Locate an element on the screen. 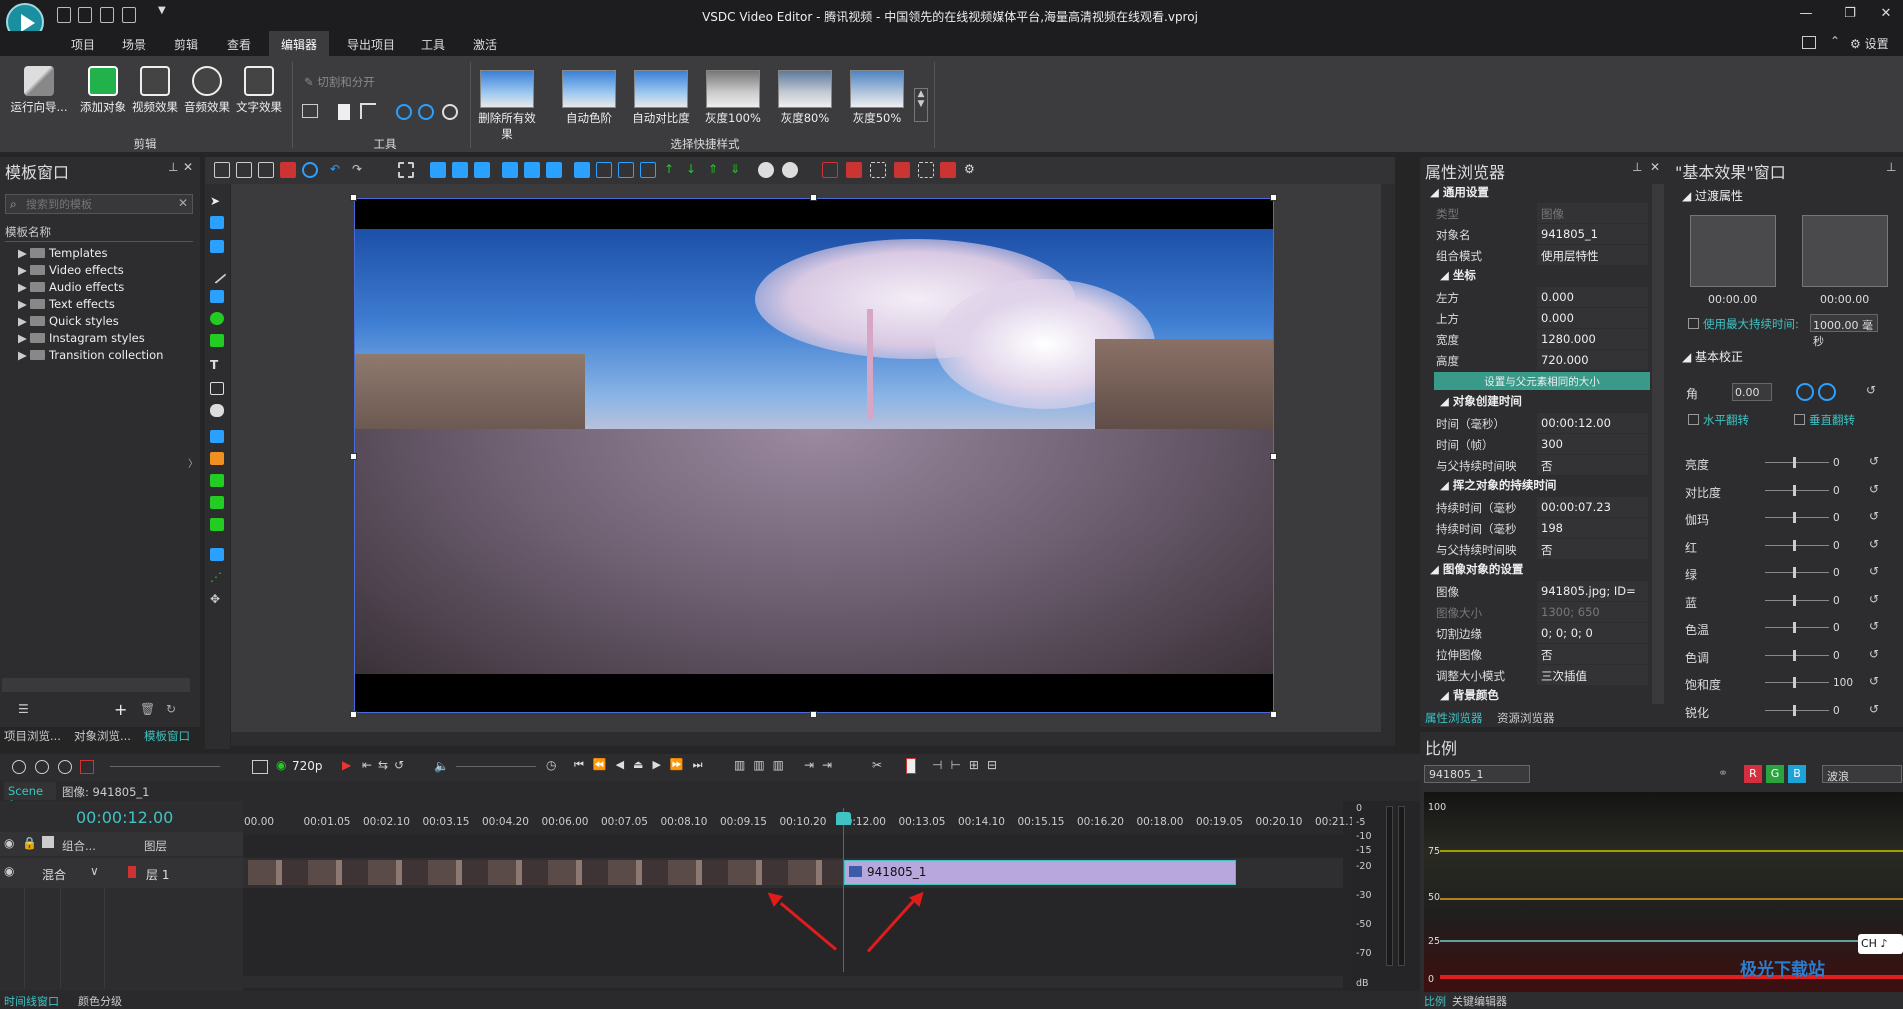 This screenshot has height=1009, width=1903. fade-out-preview is located at coordinates (1845, 251).